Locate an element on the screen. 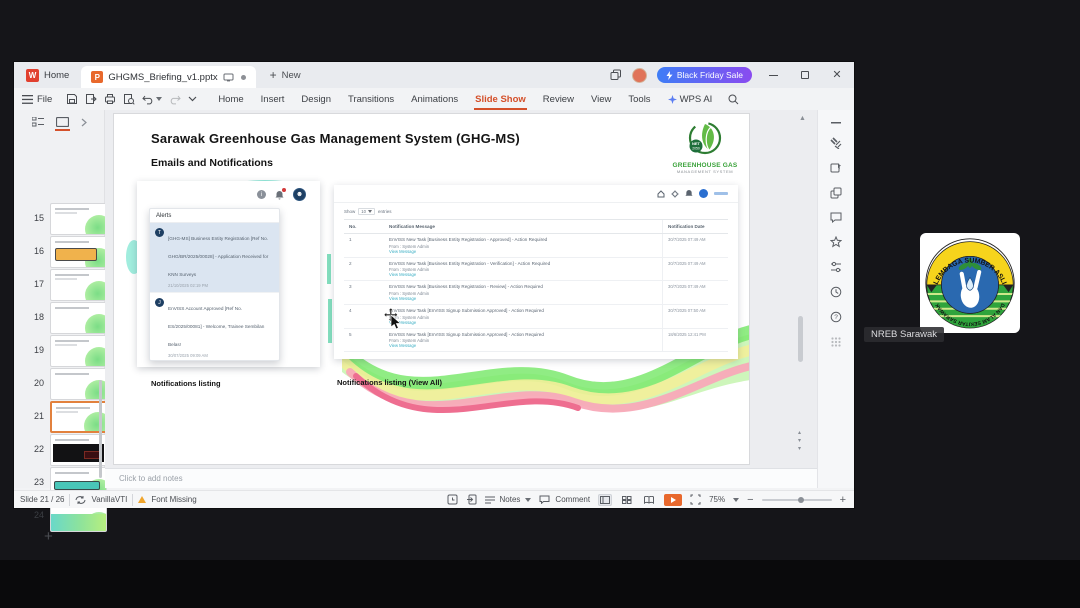 Image resolution: width=1080 pixels, height=608 pixels. account-avatar is located at coordinates (639, 75).